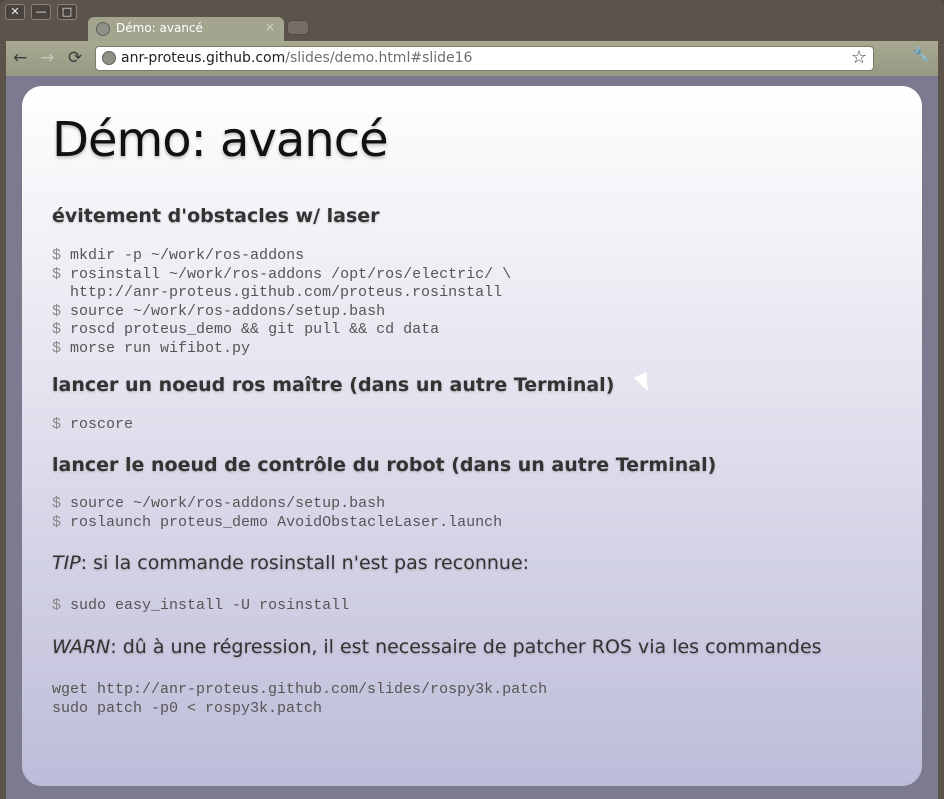 This screenshot has width=944, height=799. I want to click on code-line: $ morse run wifibot.py, so click(281, 349).